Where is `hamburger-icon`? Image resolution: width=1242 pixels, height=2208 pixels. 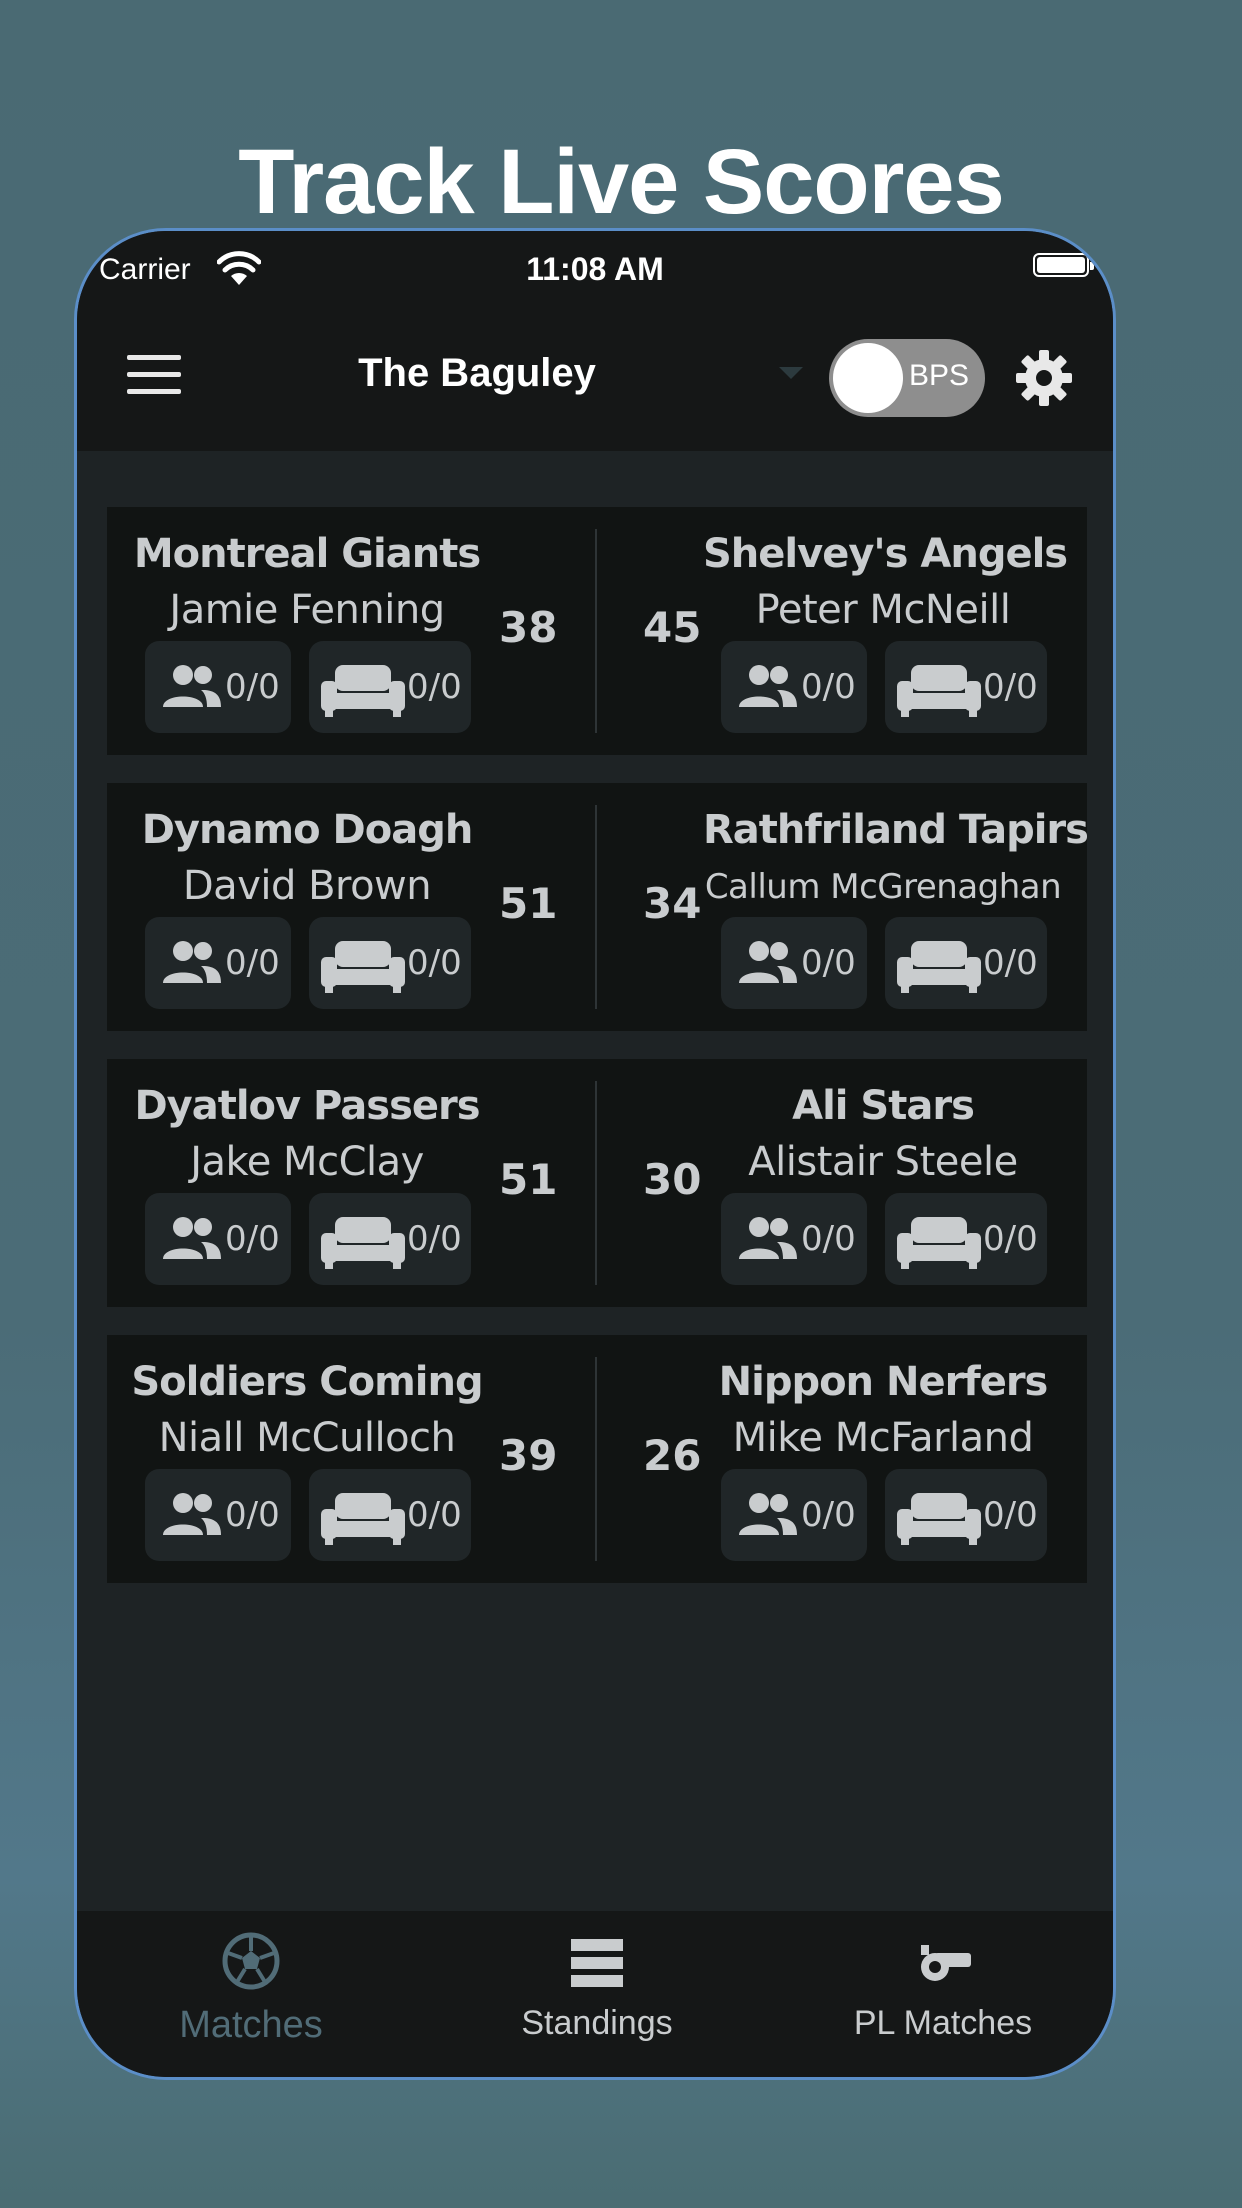 hamburger-icon is located at coordinates (154, 357).